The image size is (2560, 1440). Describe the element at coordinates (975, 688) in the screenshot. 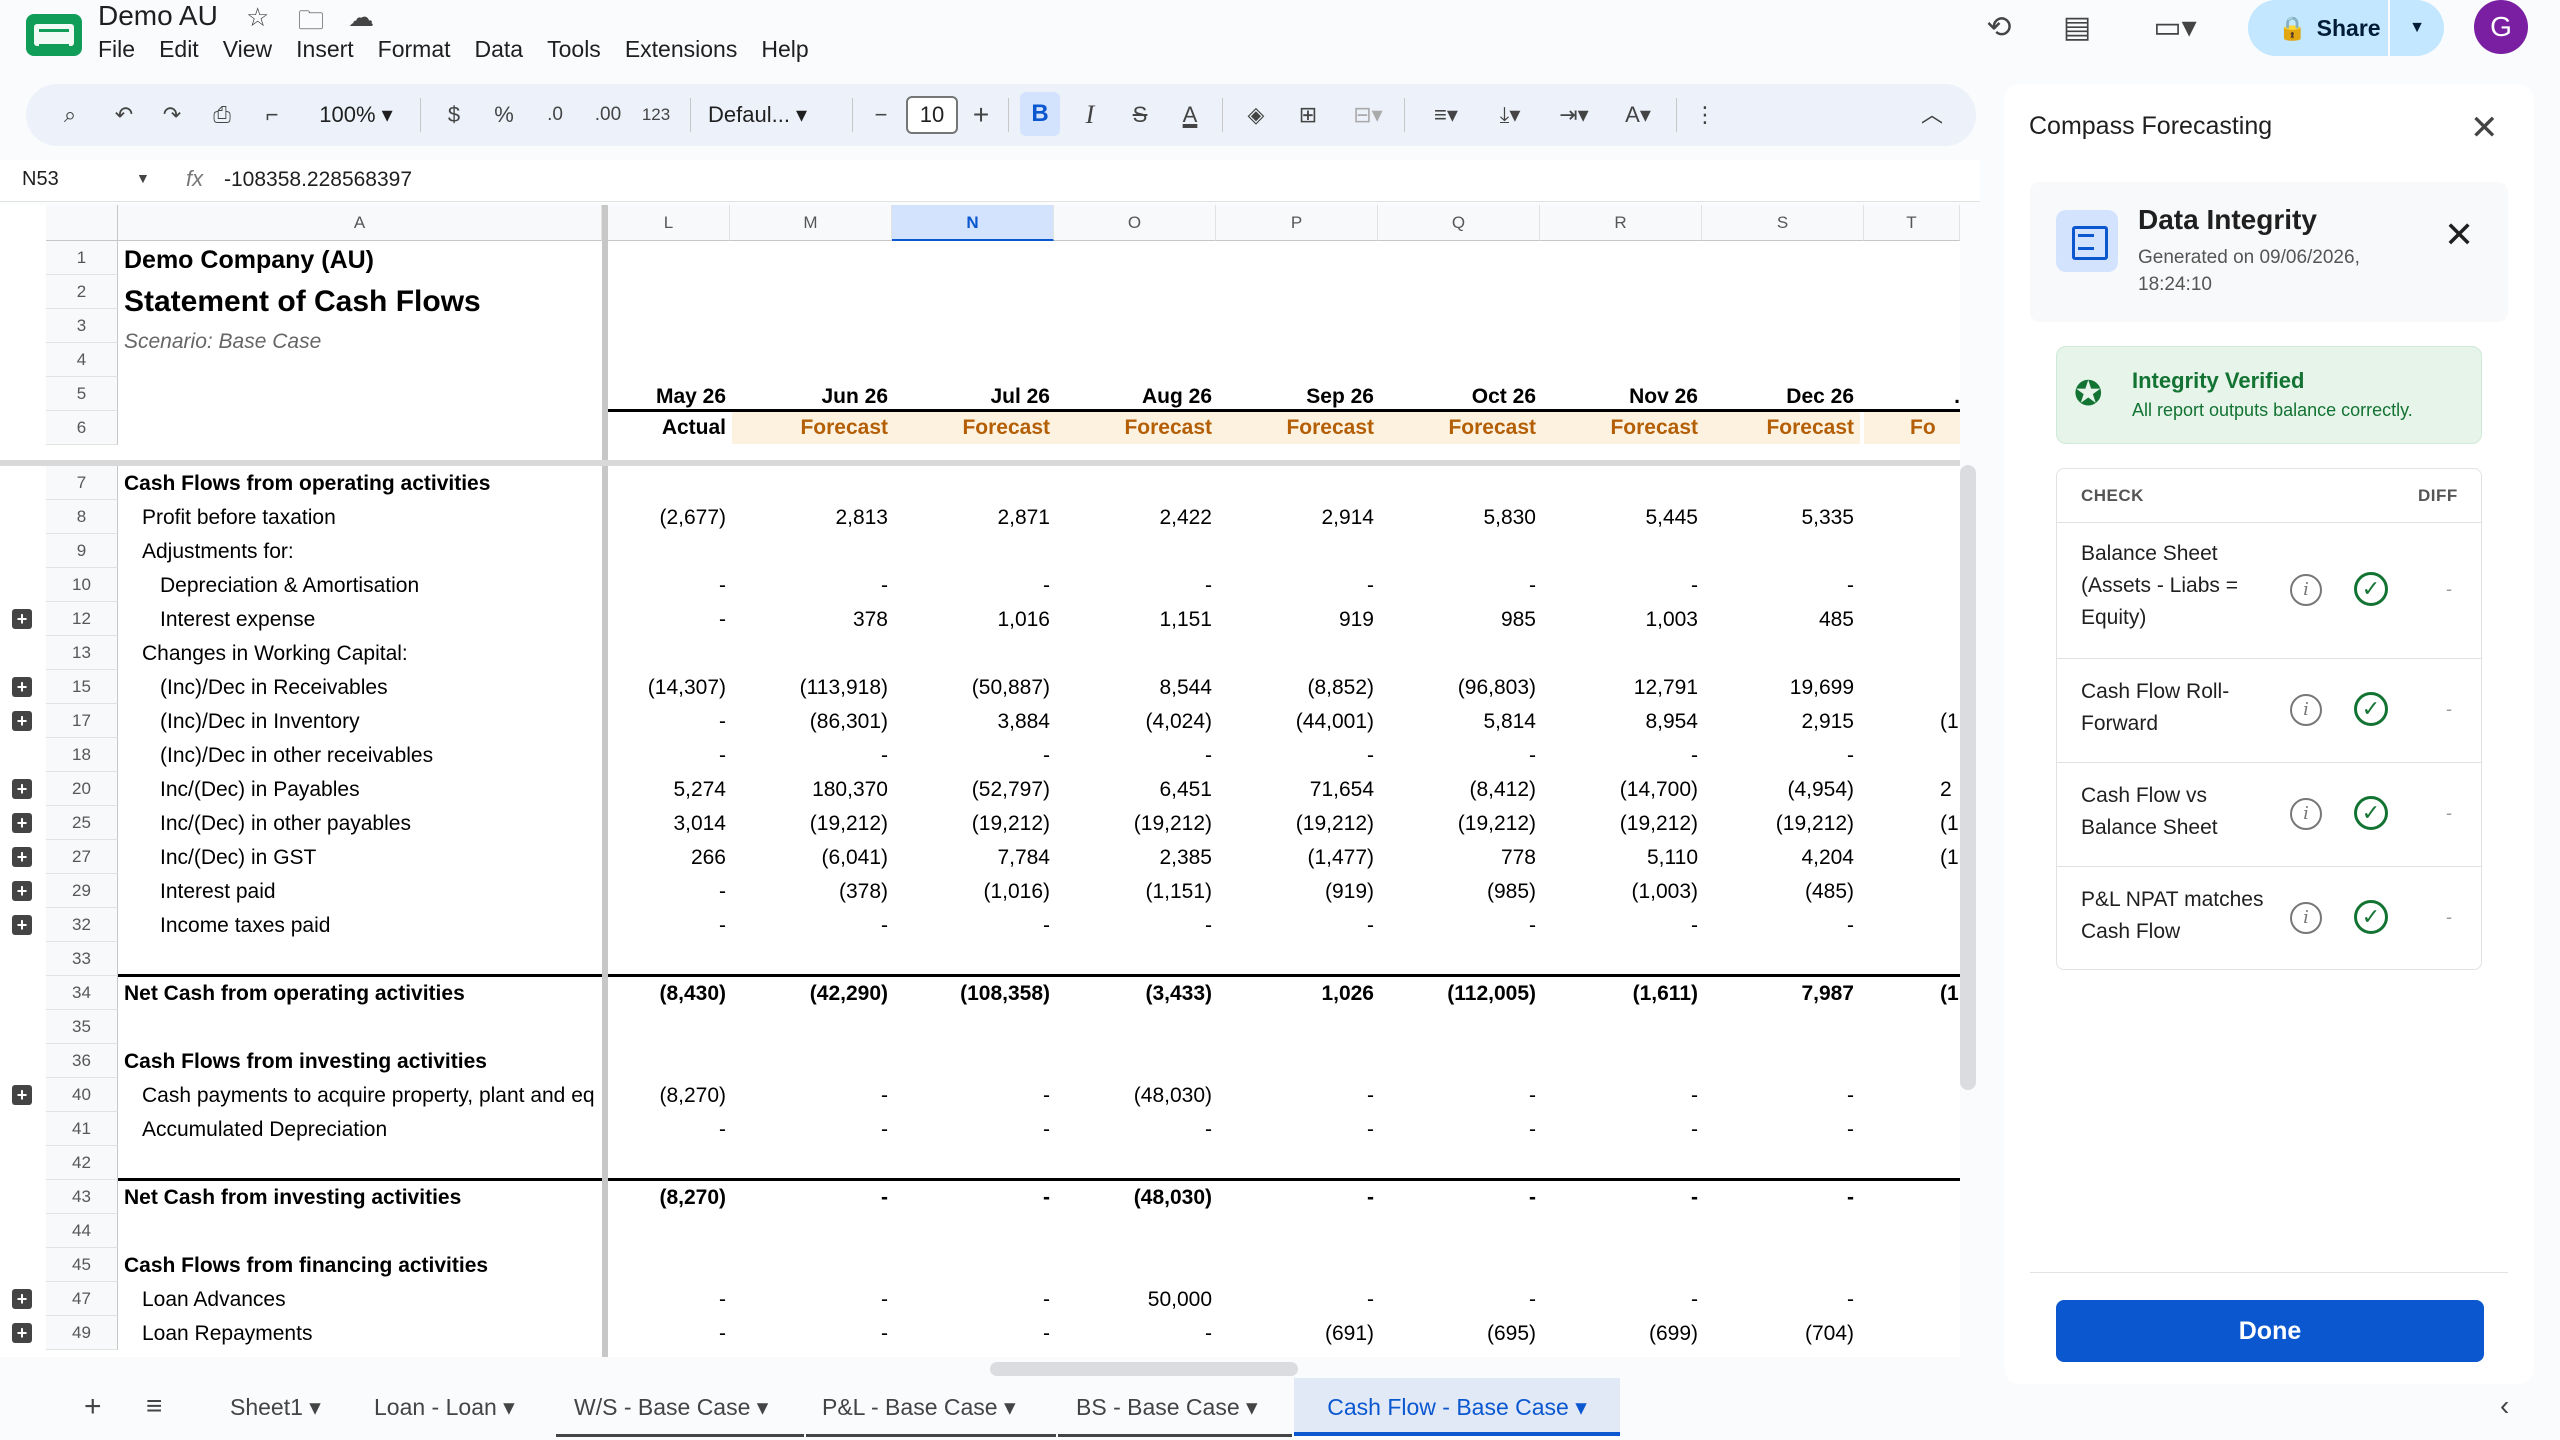

I see `table-cell: (50,887)` at that location.